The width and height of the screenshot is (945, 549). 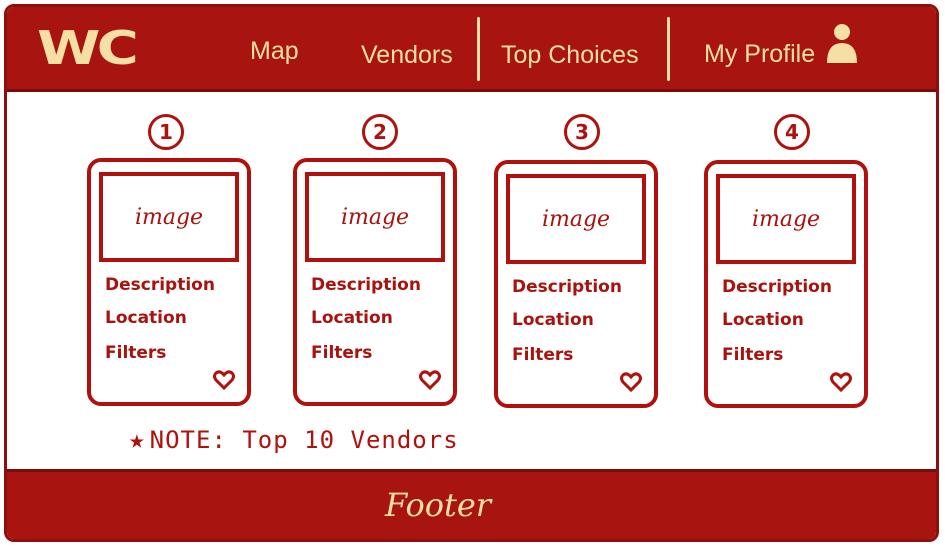 I want to click on nav-vendors: Vendors, so click(x=407, y=55).